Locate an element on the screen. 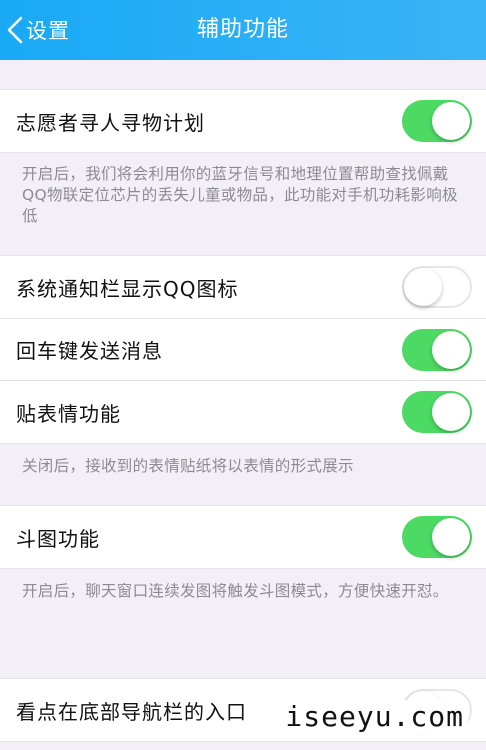 Image resolution: width=486 pixels, height=750 pixels. meme-battle-toggle is located at coordinates (437, 537).